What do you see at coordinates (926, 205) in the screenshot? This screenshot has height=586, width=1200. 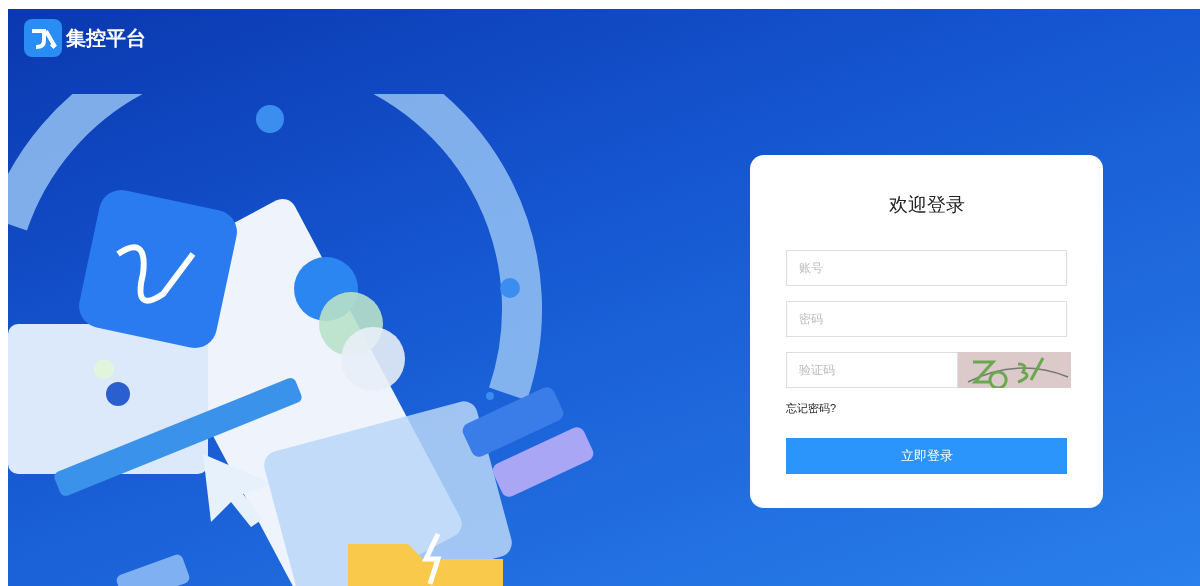 I see `login-title: 欢迎登录` at bounding box center [926, 205].